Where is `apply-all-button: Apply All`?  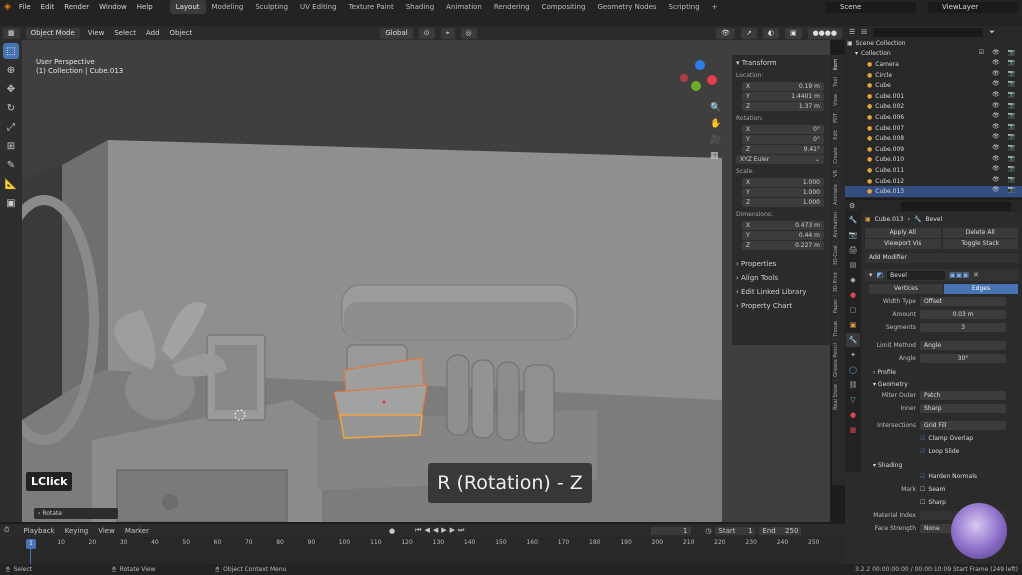 apply-all-button: Apply All is located at coordinates (903, 233).